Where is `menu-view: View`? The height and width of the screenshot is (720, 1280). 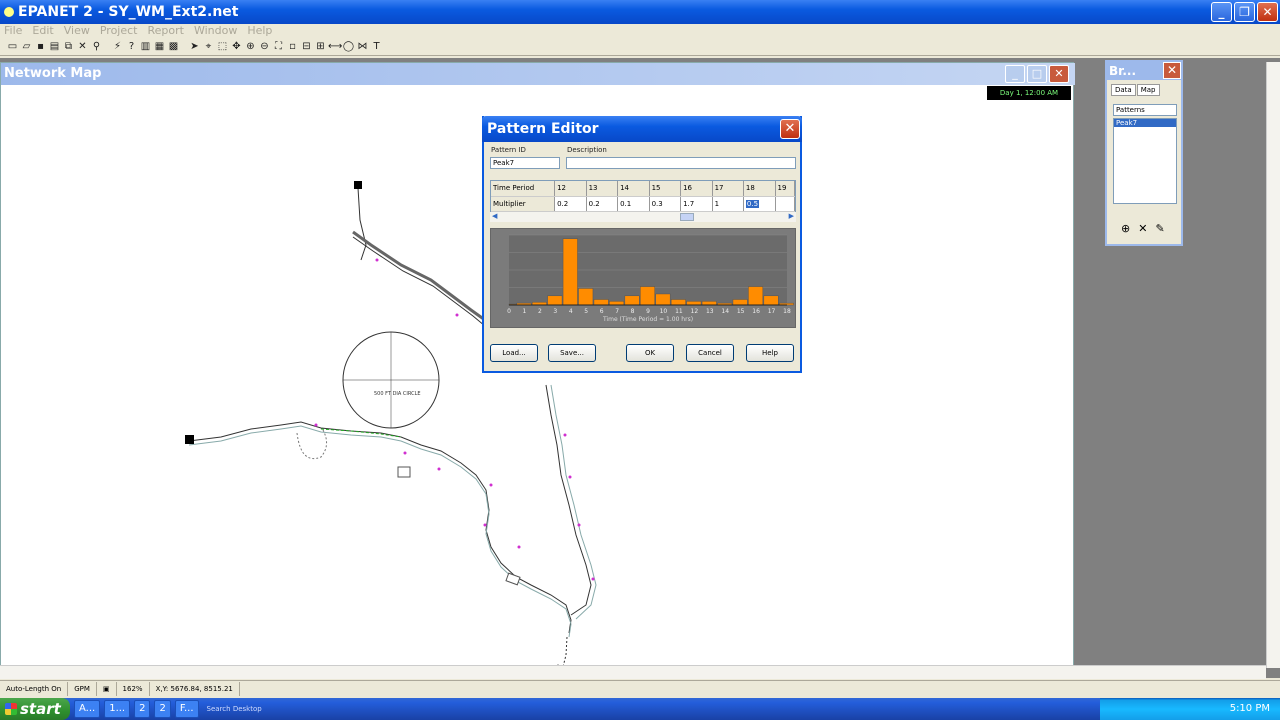
menu-view: View is located at coordinates (80, 32).